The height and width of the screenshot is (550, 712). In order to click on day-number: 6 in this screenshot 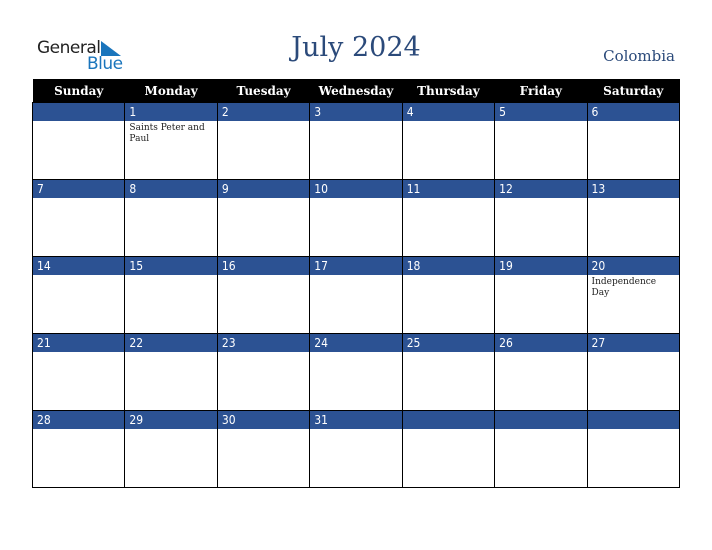, I will do `click(633, 112)`.